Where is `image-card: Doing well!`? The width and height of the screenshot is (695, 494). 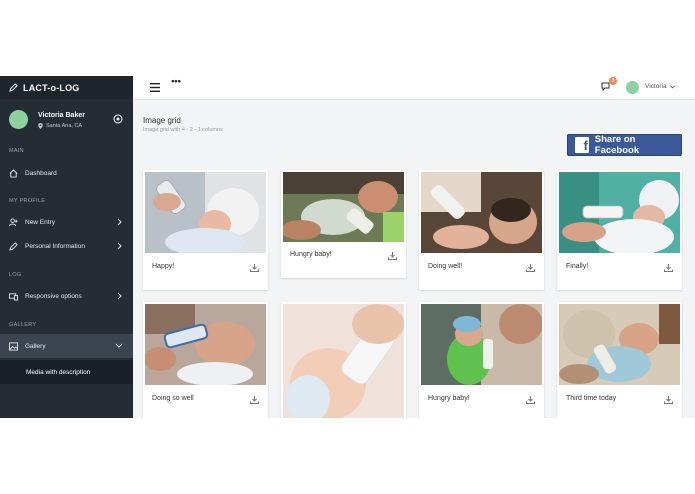 image-card: Doing well! is located at coordinates (481, 230).